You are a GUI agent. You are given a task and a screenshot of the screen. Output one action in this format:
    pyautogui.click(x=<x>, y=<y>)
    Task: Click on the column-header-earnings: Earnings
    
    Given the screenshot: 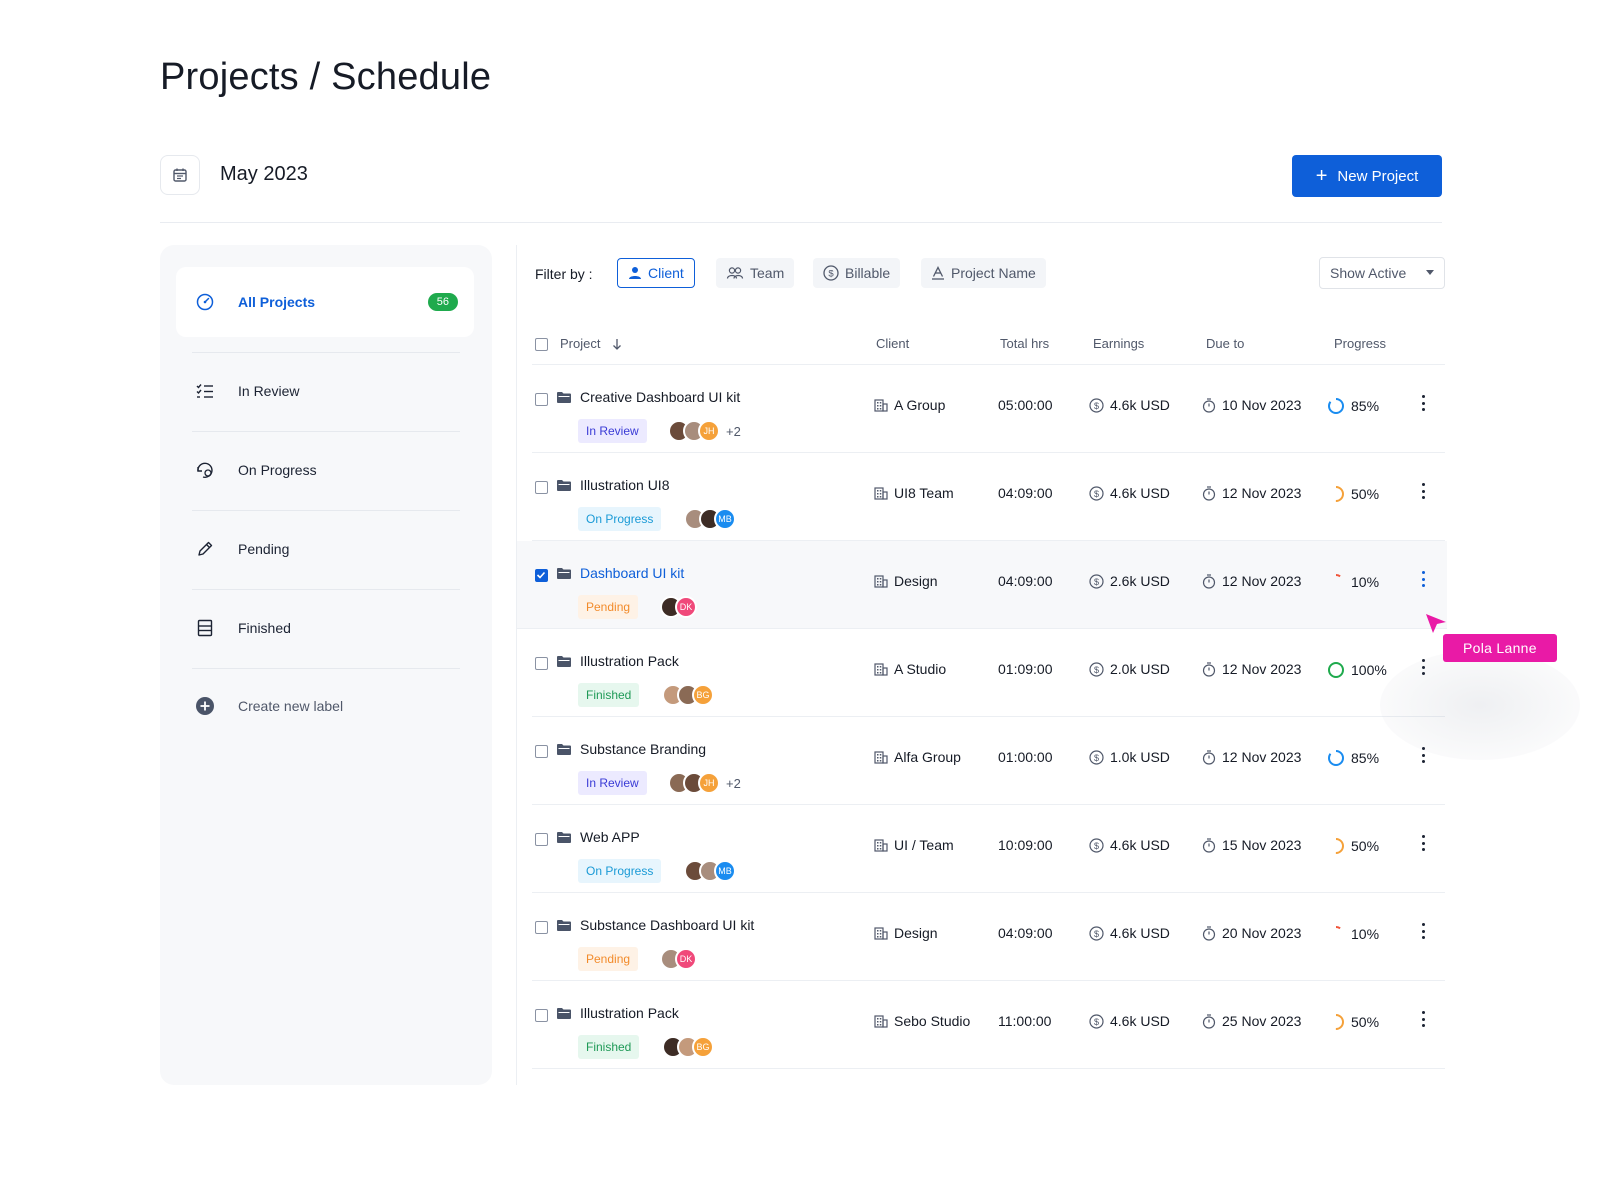 What is the action you would take?
    pyautogui.click(x=1118, y=343)
    